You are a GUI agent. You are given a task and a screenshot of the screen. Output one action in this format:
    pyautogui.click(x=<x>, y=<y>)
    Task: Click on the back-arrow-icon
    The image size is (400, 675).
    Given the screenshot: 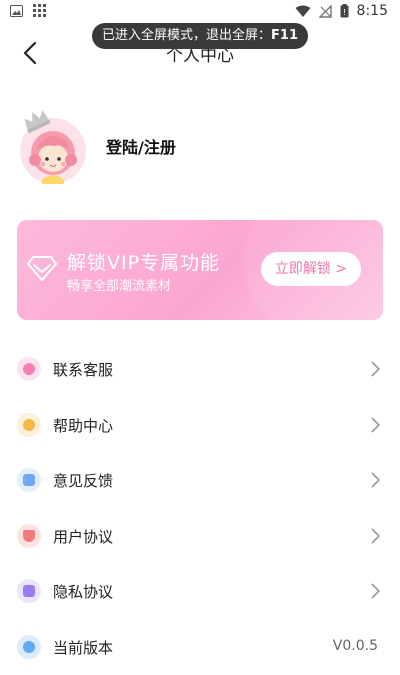 What is the action you would take?
    pyautogui.click(x=31, y=53)
    